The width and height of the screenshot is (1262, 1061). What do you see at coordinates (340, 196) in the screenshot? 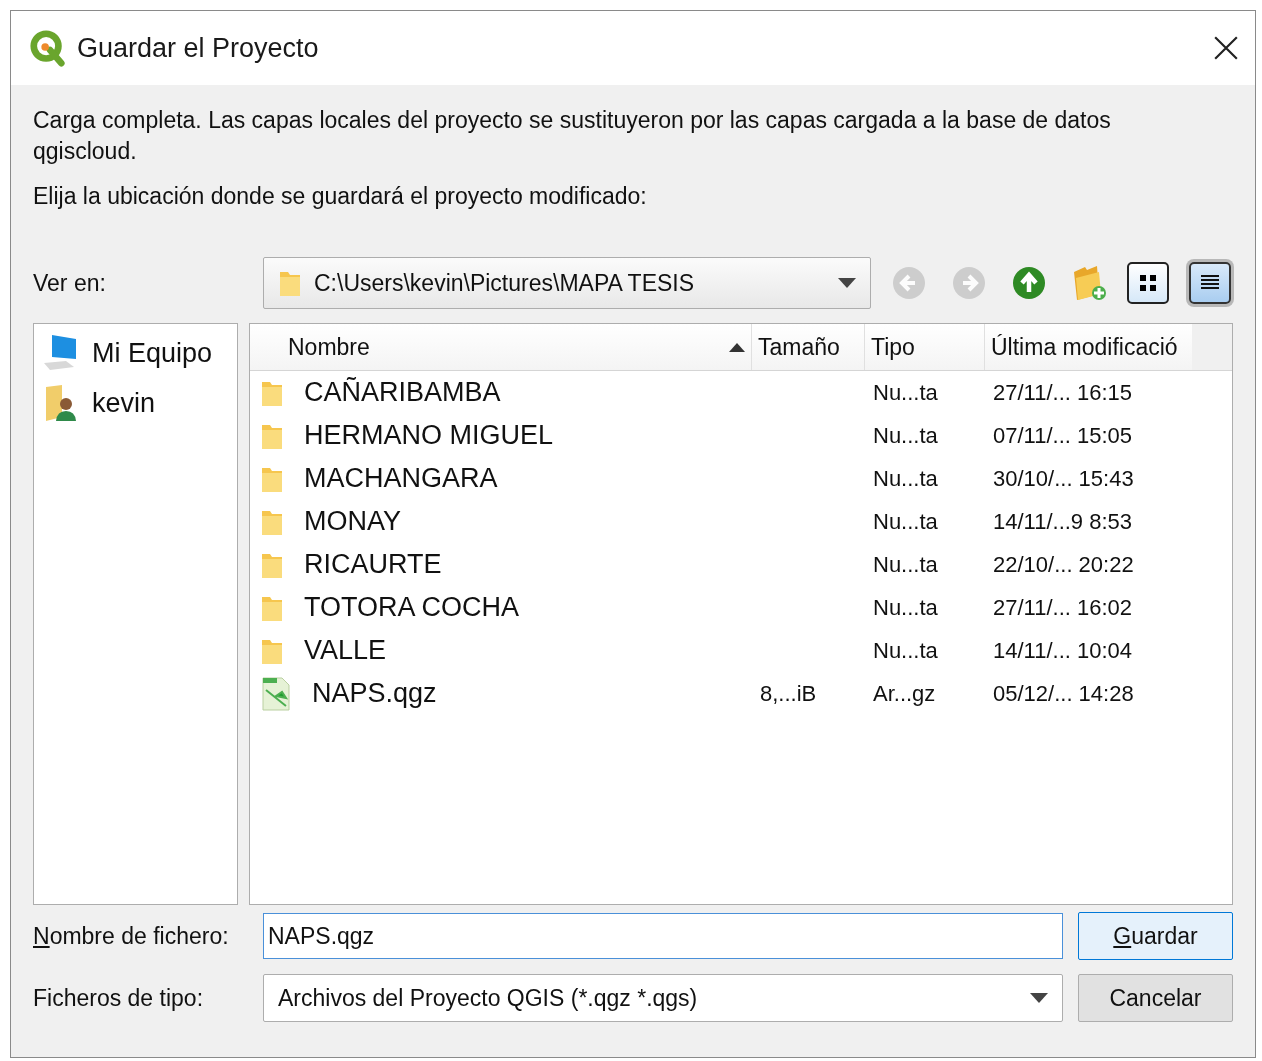
I see `message-text: Elija la ubicación donde se guardará el proyecto modificado:` at bounding box center [340, 196].